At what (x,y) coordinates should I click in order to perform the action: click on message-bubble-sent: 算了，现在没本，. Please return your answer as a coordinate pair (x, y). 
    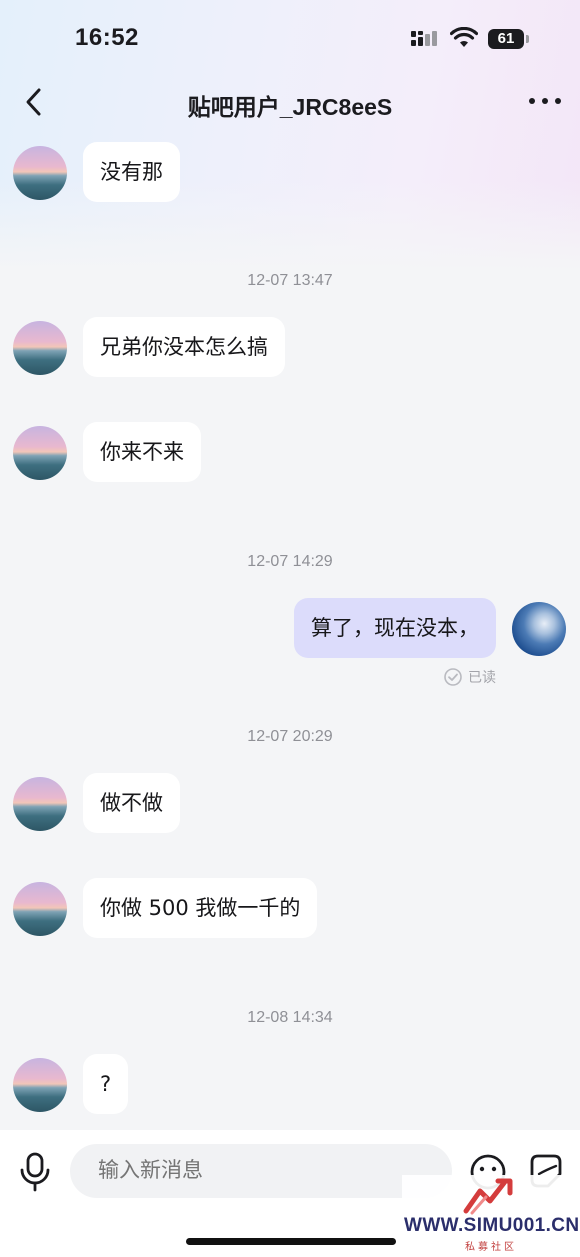
    Looking at the image, I should click on (395, 628).